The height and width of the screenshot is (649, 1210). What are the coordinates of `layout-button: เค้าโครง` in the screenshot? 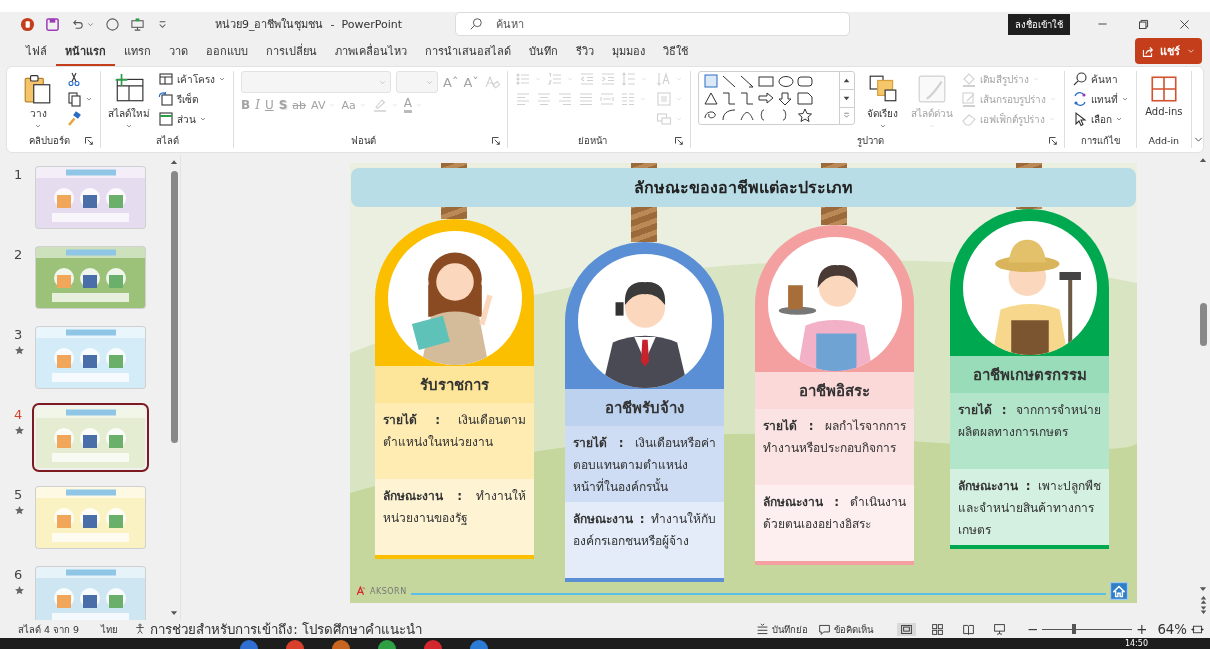 It's located at (192, 79).